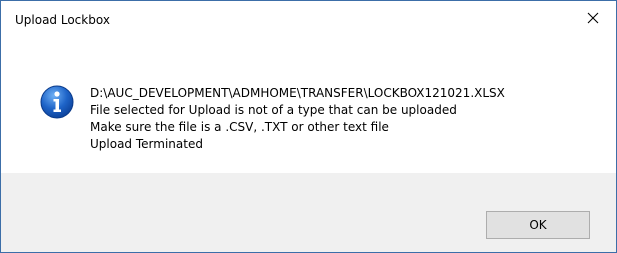 Image resolution: width=617 pixels, height=253 pixels. I want to click on close-button, so click(593, 18).